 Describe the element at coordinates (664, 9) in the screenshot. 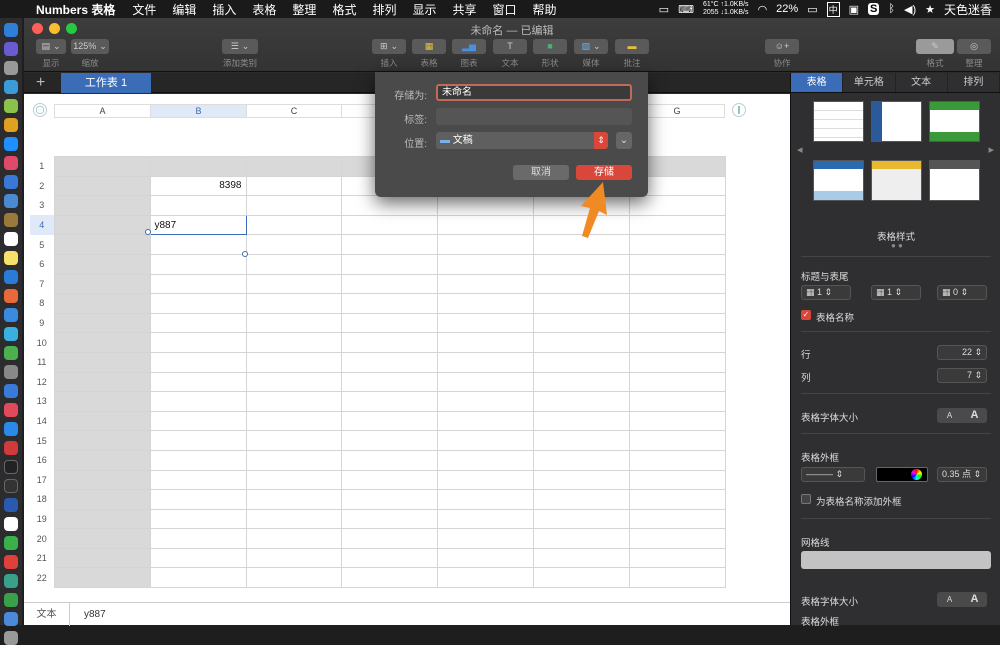

I see `display-icon: ▭` at that location.